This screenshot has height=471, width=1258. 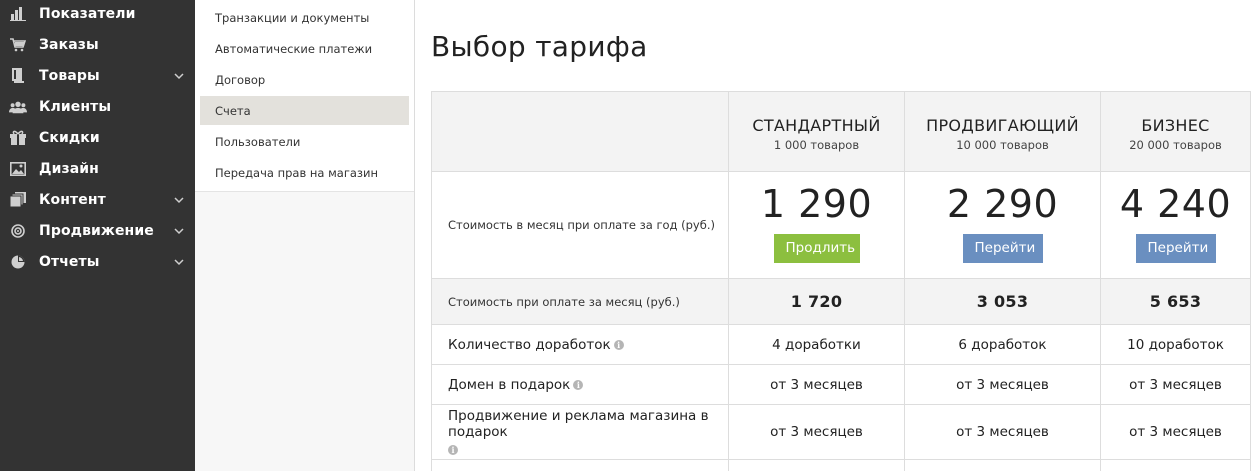 I want to click on sidebar-item-products: Товары, so click(x=97, y=75).